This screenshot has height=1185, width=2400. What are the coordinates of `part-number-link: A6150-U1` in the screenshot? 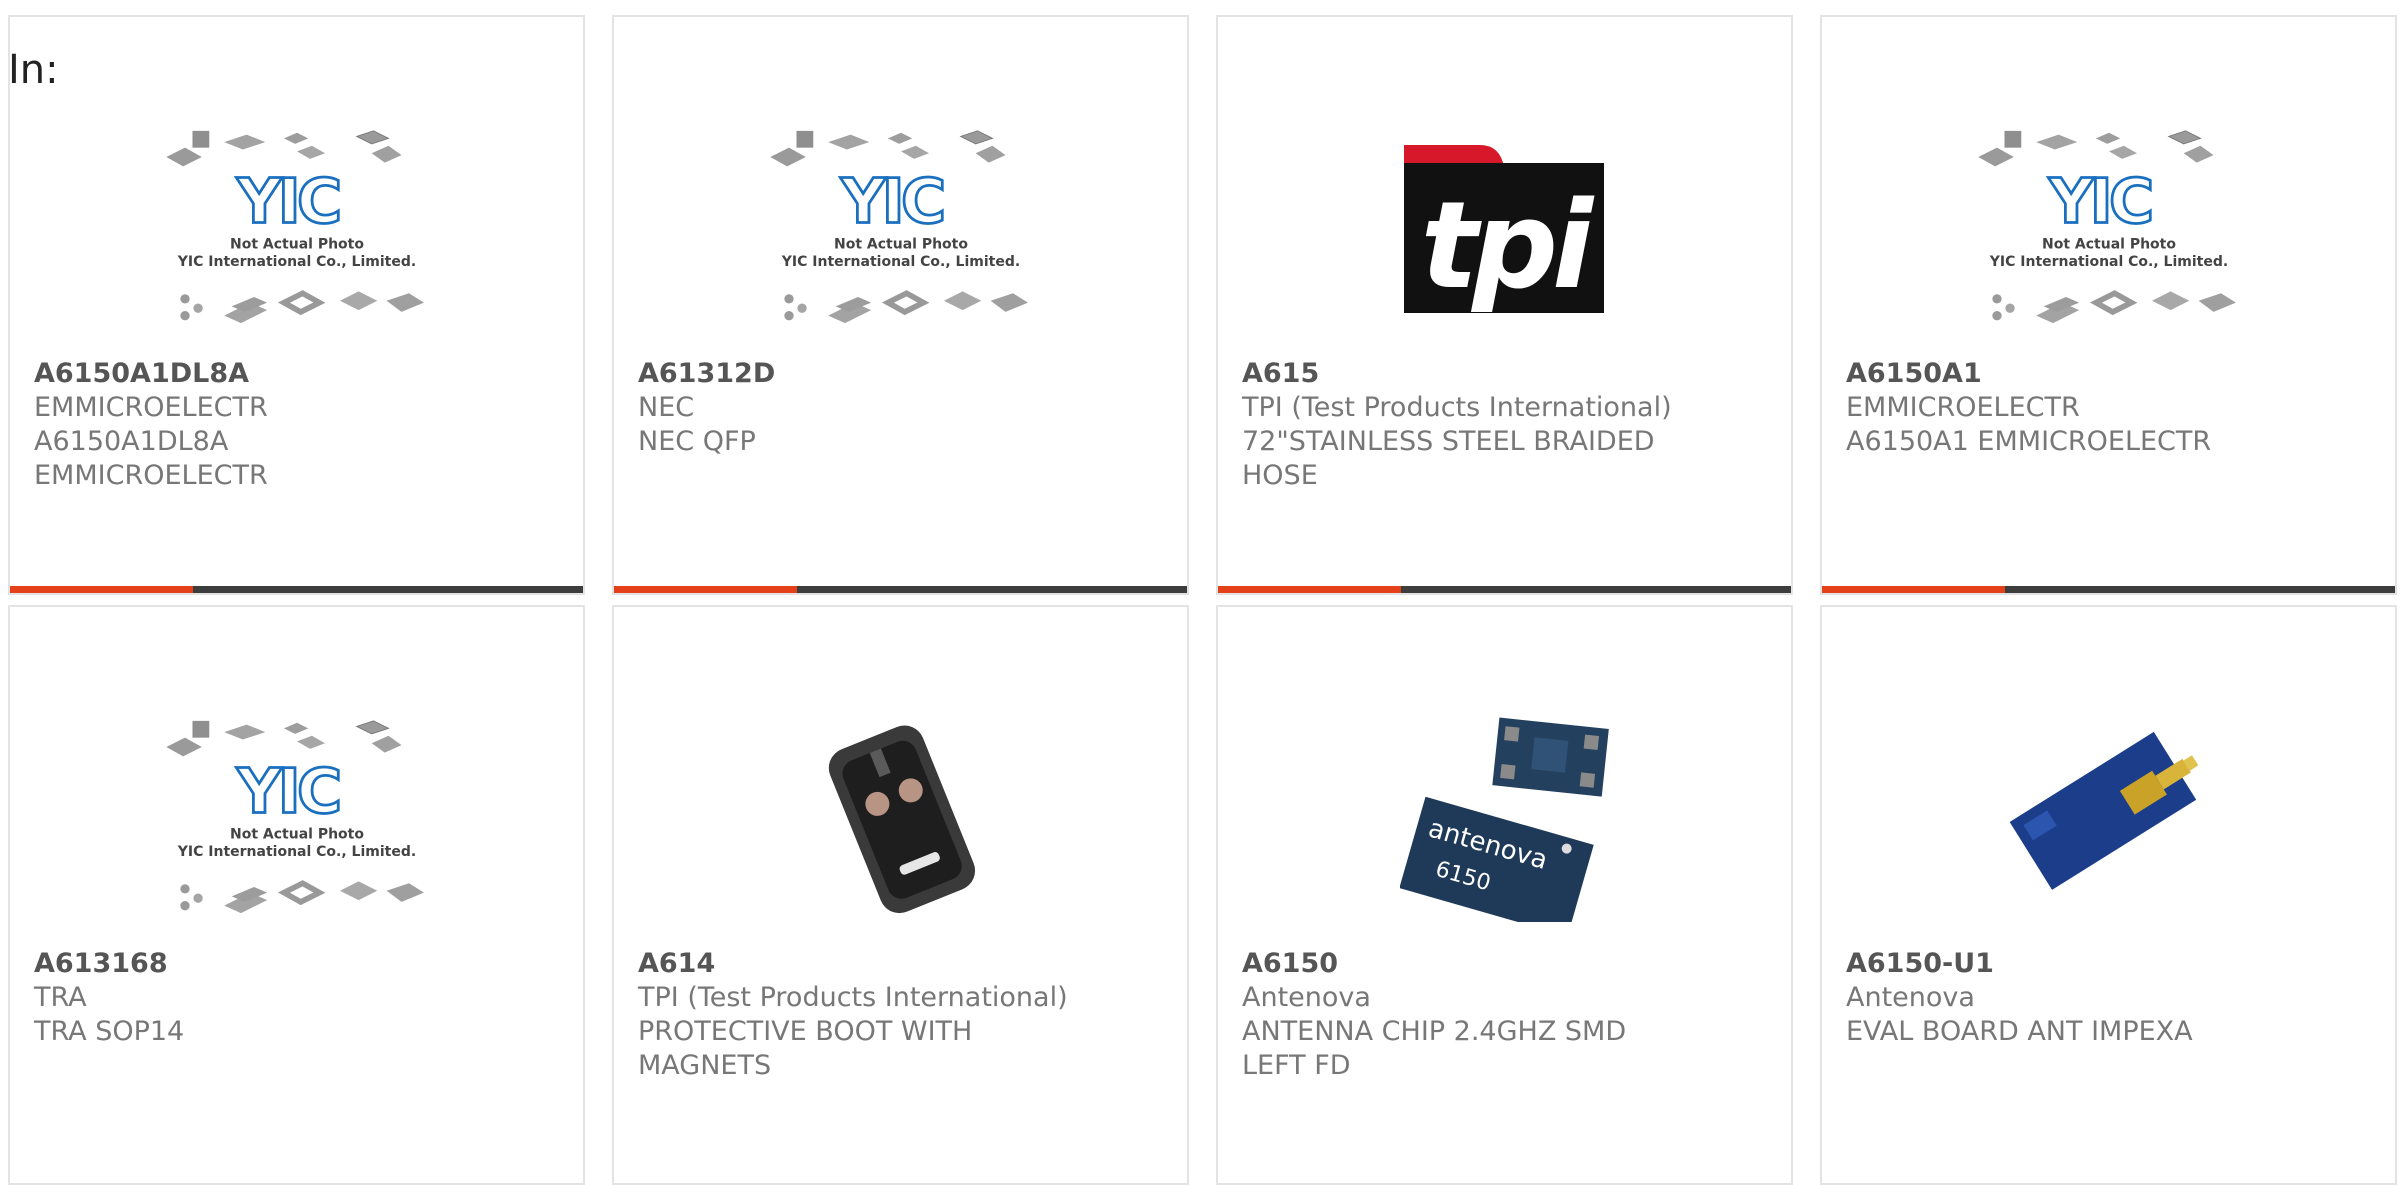 It's located at (2108, 964).